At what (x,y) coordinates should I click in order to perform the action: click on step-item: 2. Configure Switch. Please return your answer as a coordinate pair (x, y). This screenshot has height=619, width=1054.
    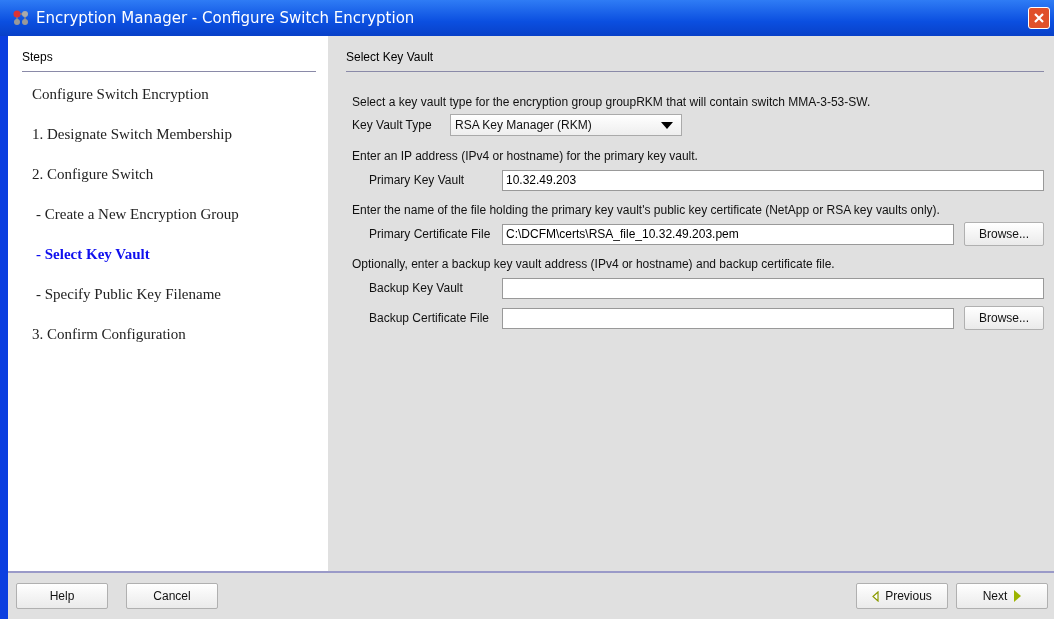
    Looking at the image, I should click on (93, 174).